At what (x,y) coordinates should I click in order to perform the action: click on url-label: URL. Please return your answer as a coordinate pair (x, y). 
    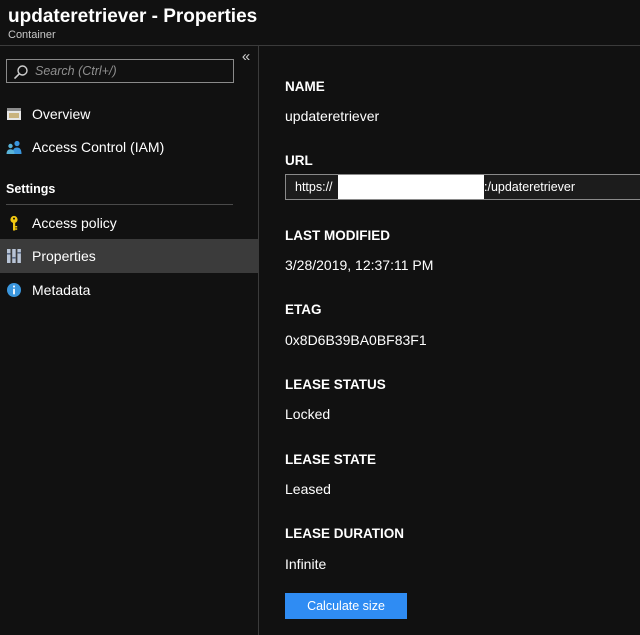
    Looking at the image, I should click on (299, 160).